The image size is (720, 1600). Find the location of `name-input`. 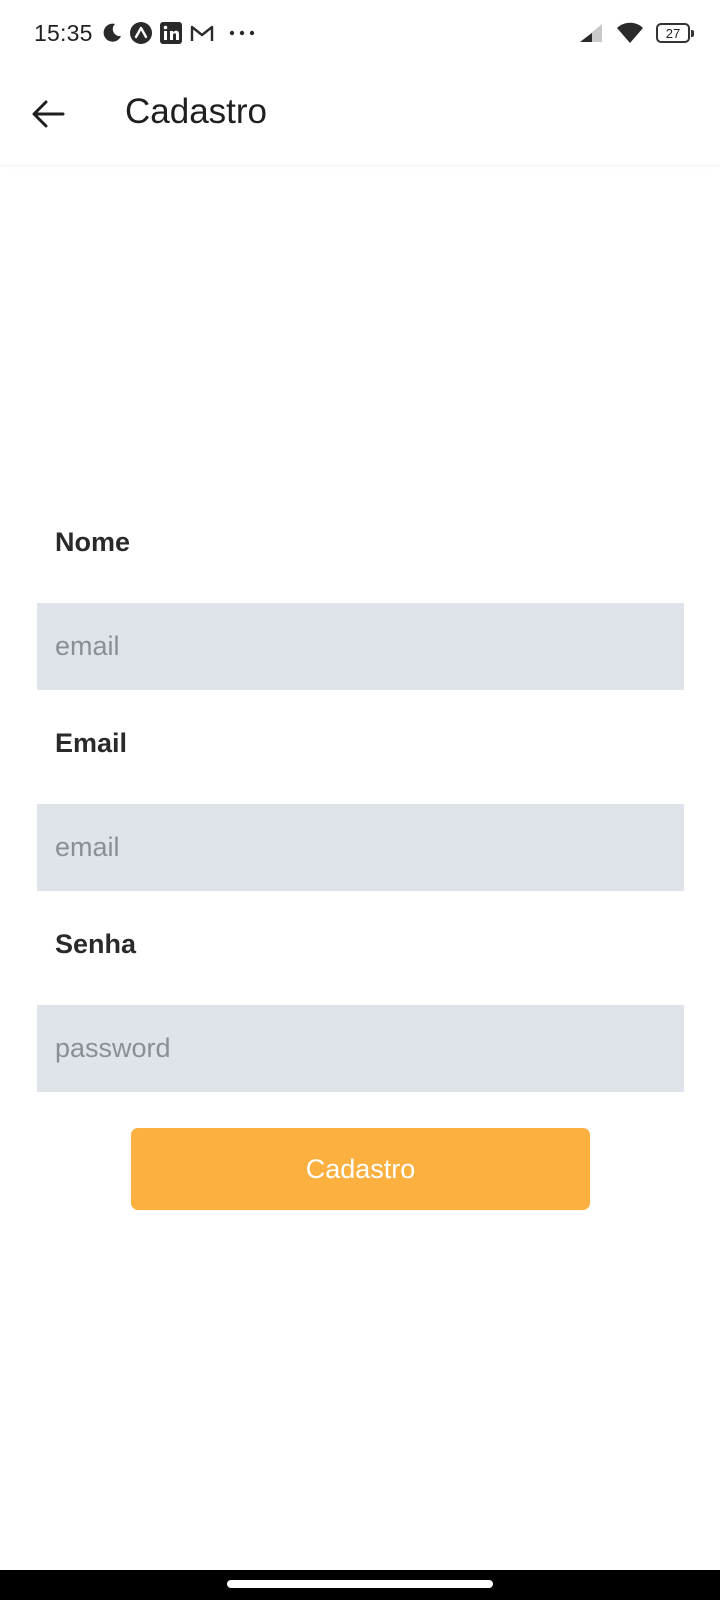

name-input is located at coordinates (360, 646).